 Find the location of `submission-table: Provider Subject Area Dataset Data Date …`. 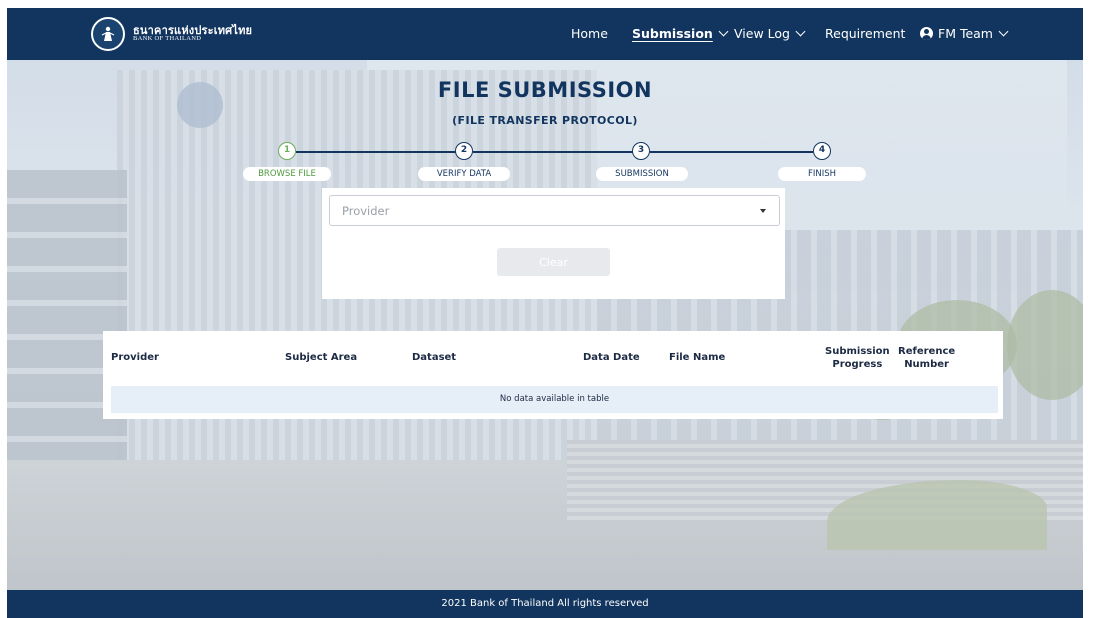

submission-table: Provider Subject Area Dataset Data Date … is located at coordinates (553, 375).